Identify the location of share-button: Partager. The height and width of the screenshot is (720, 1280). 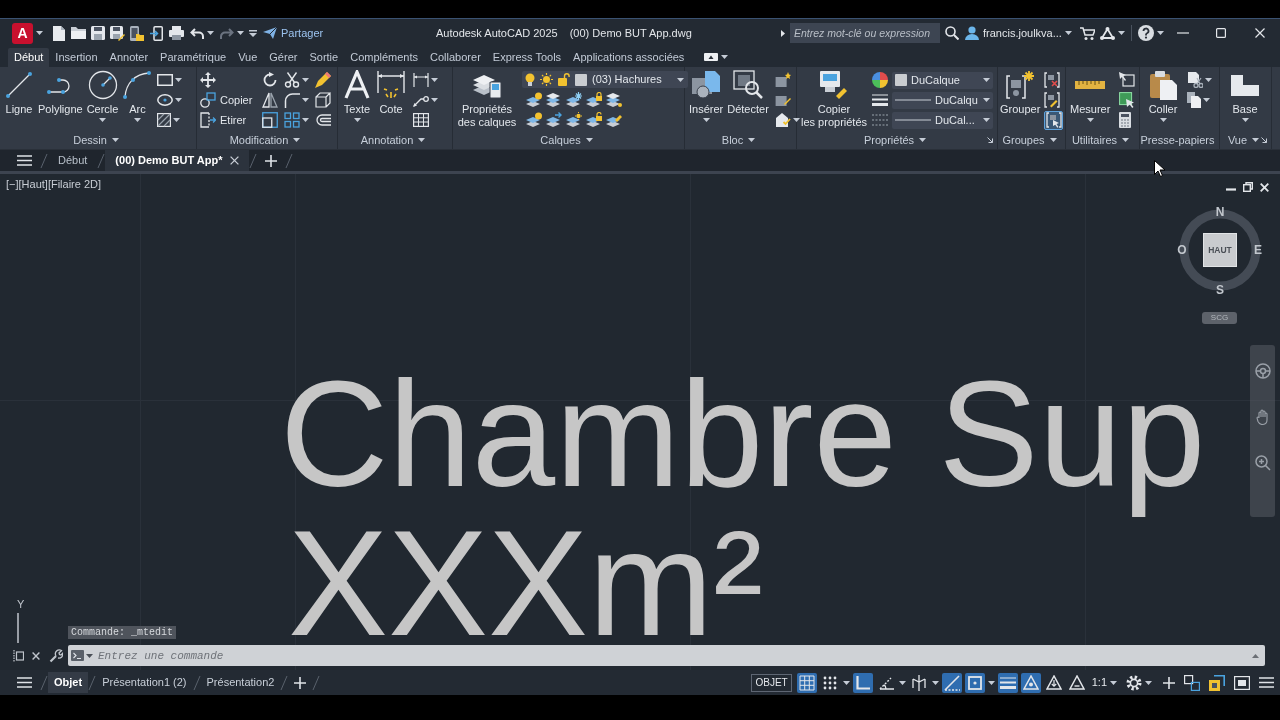
(293, 33).